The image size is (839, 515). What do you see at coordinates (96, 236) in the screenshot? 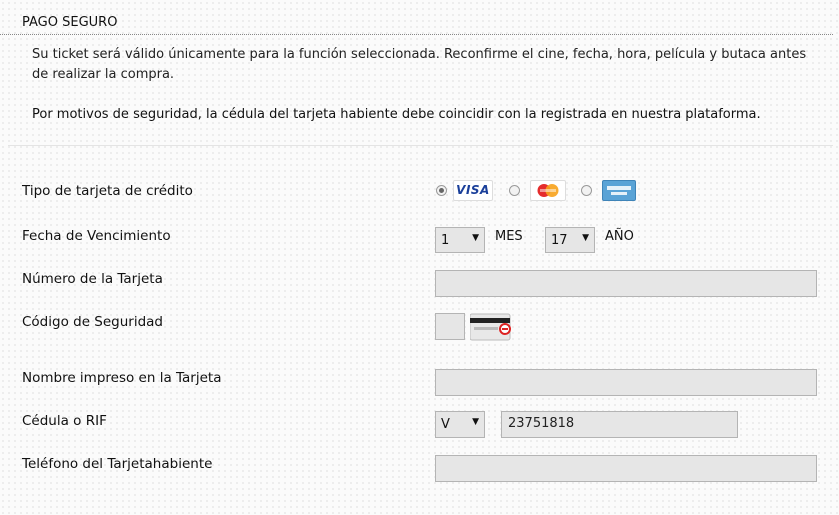
I see `expiry-label: Fecha de Vencimiento` at bounding box center [96, 236].